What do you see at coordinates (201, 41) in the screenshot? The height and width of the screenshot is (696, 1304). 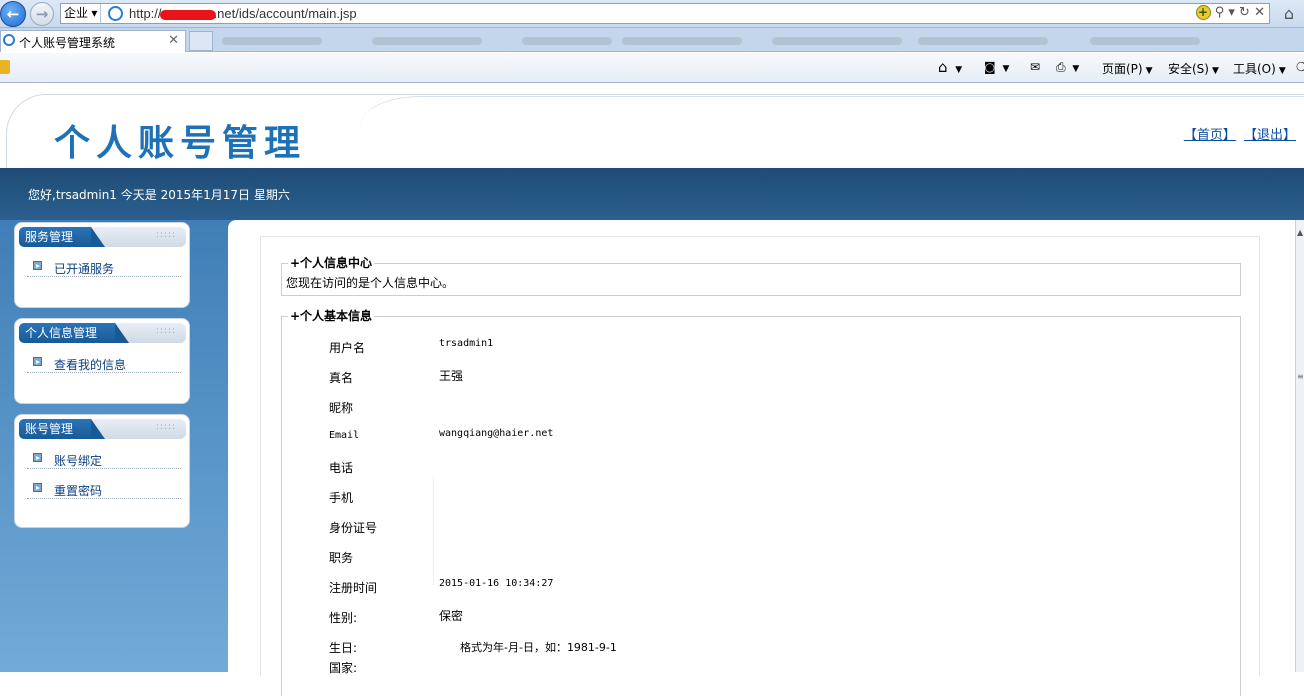 I see `new-tab-button` at bounding box center [201, 41].